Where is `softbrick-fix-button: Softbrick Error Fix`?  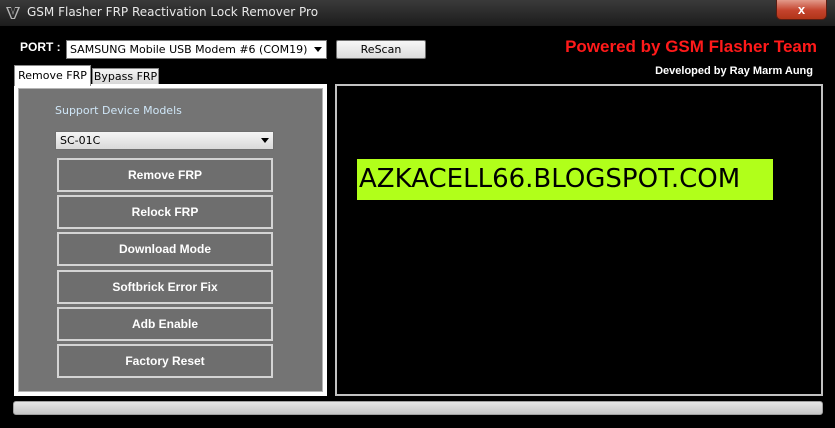 softbrick-fix-button: Softbrick Error Fix is located at coordinates (165, 287).